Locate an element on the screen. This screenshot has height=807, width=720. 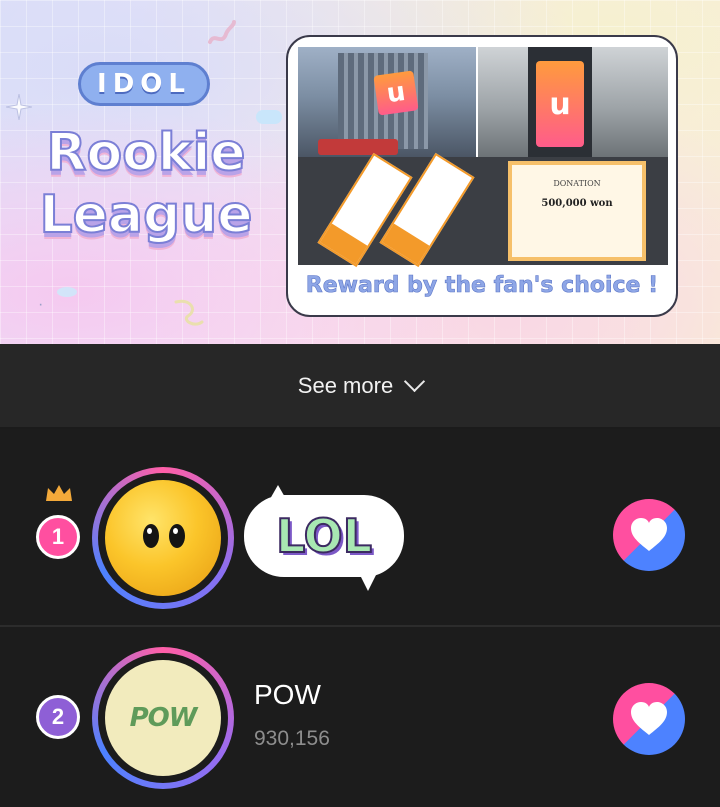
chevron-down-icon is located at coordinates (415, 381).